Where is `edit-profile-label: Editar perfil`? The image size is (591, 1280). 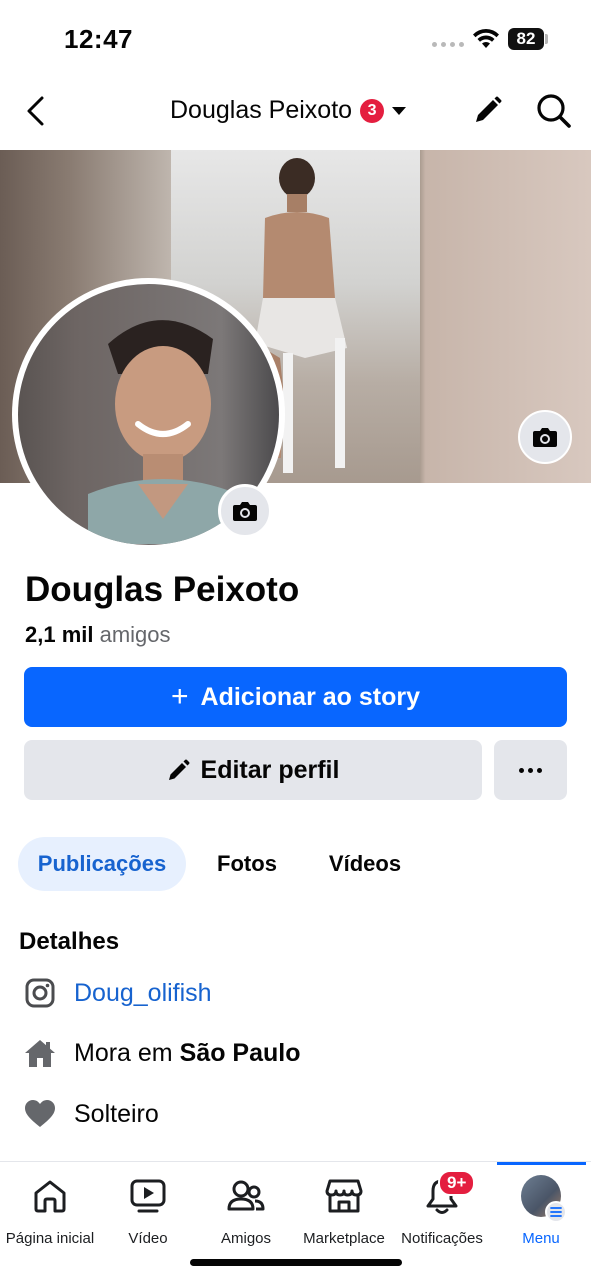
edit-profile-label: Editar perfil is located at coordinates (270, 769).